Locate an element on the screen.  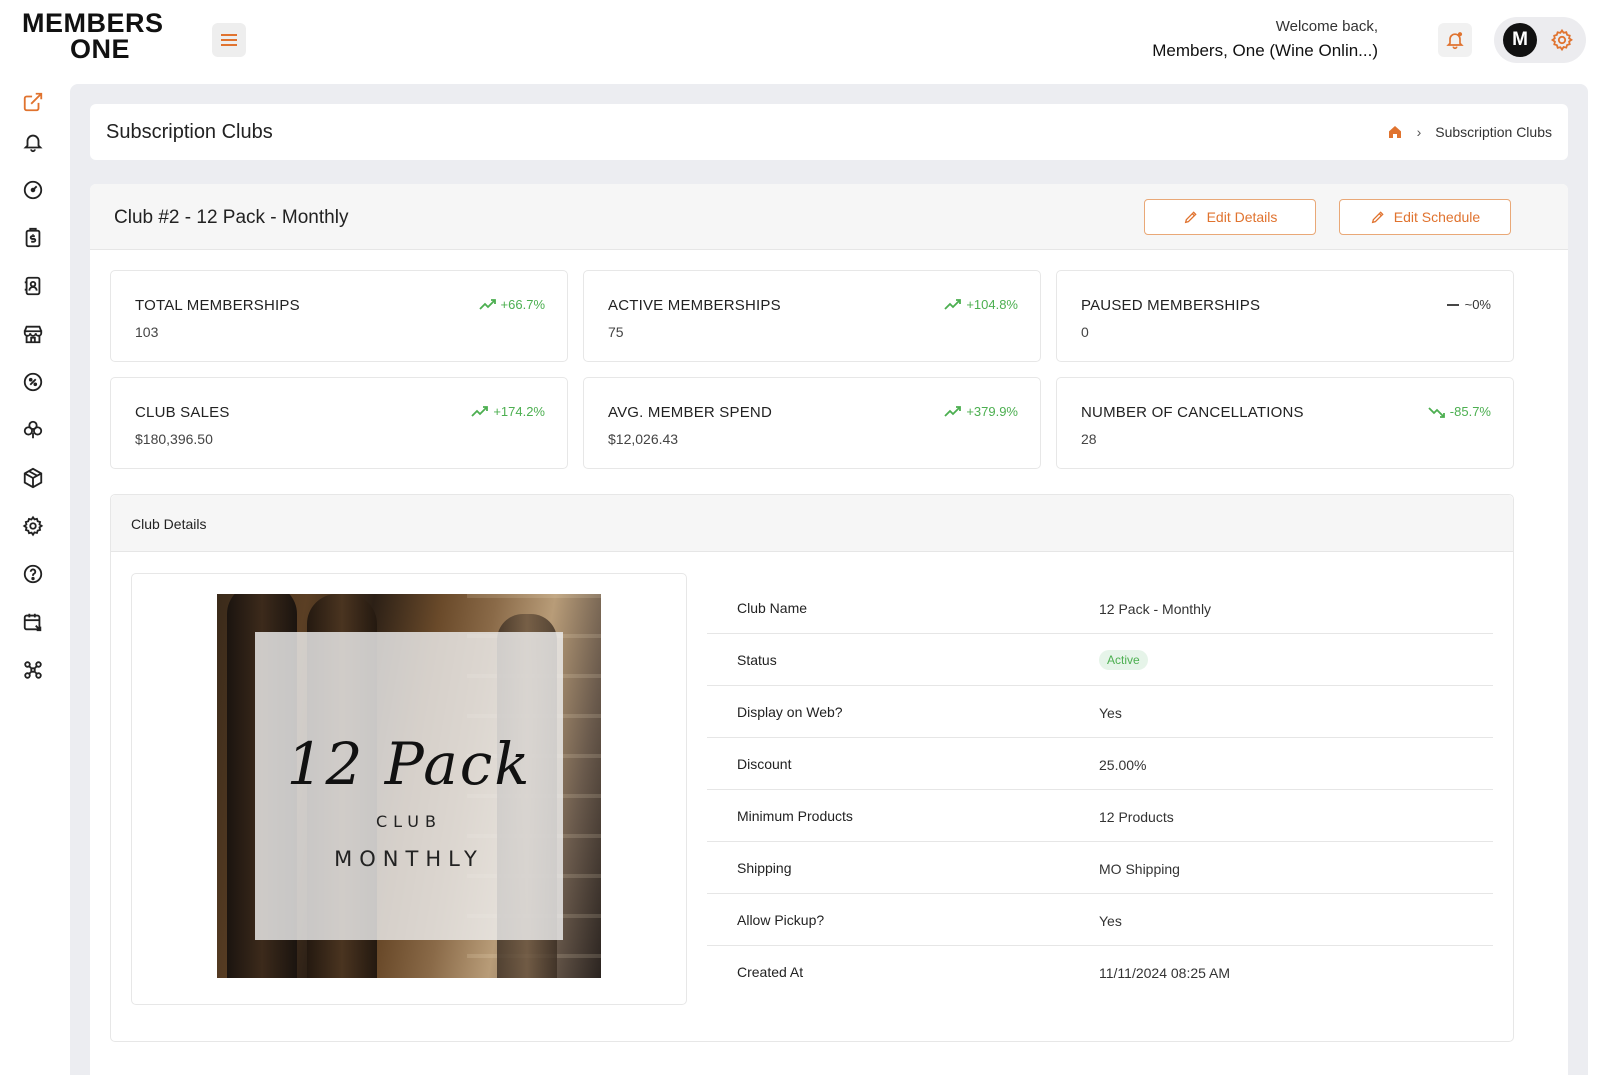
details-row-allow-pickup: Allow Pickup? Yes is located at coordinates (1100, 920).